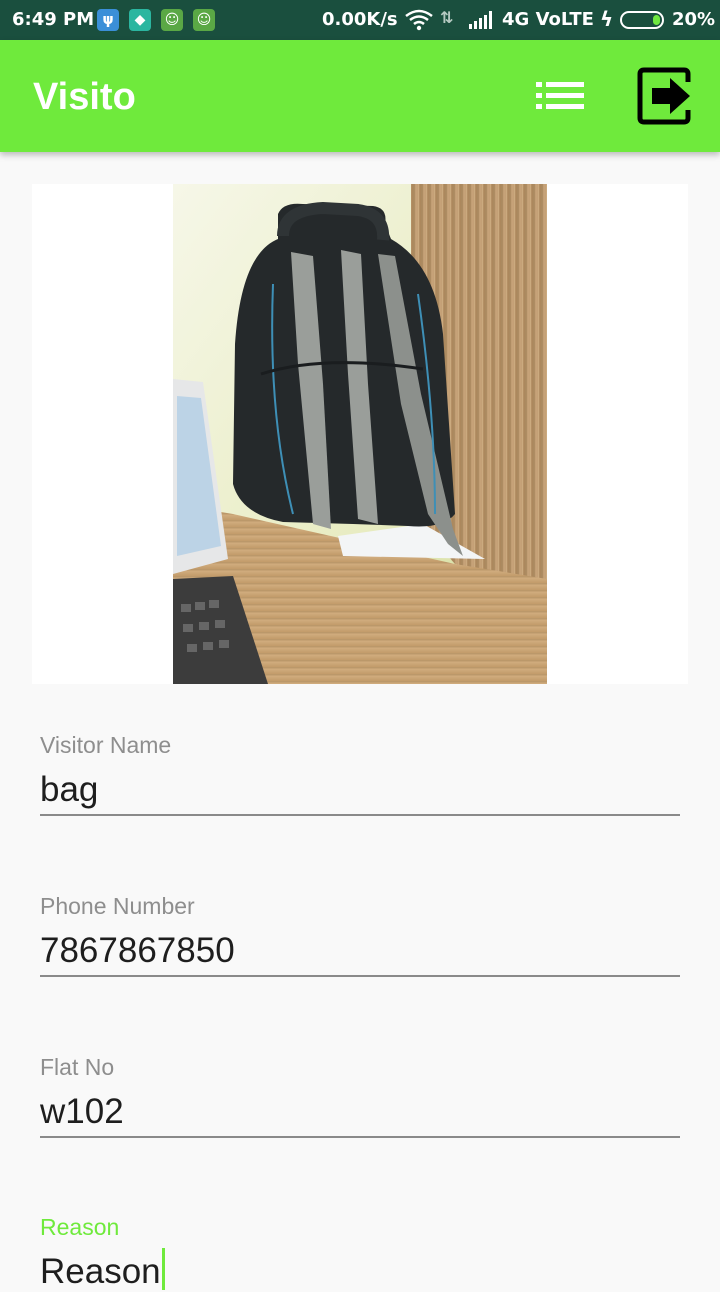 The height and width of the screenshot is (1292, 720). I want to click on status-time: 6:49 PM, so click(53, 19).